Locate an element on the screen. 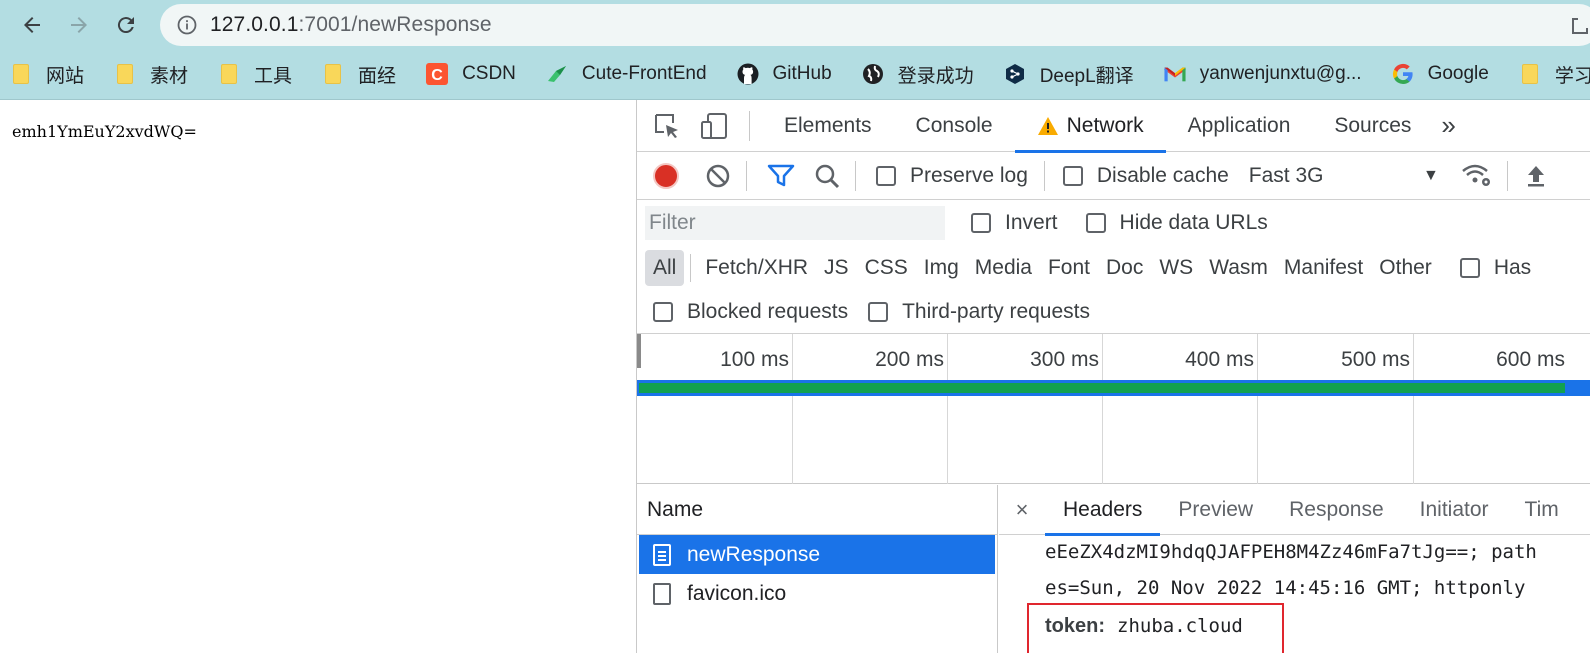  more-tabs-button: » is located at coordinates (1448, 126).